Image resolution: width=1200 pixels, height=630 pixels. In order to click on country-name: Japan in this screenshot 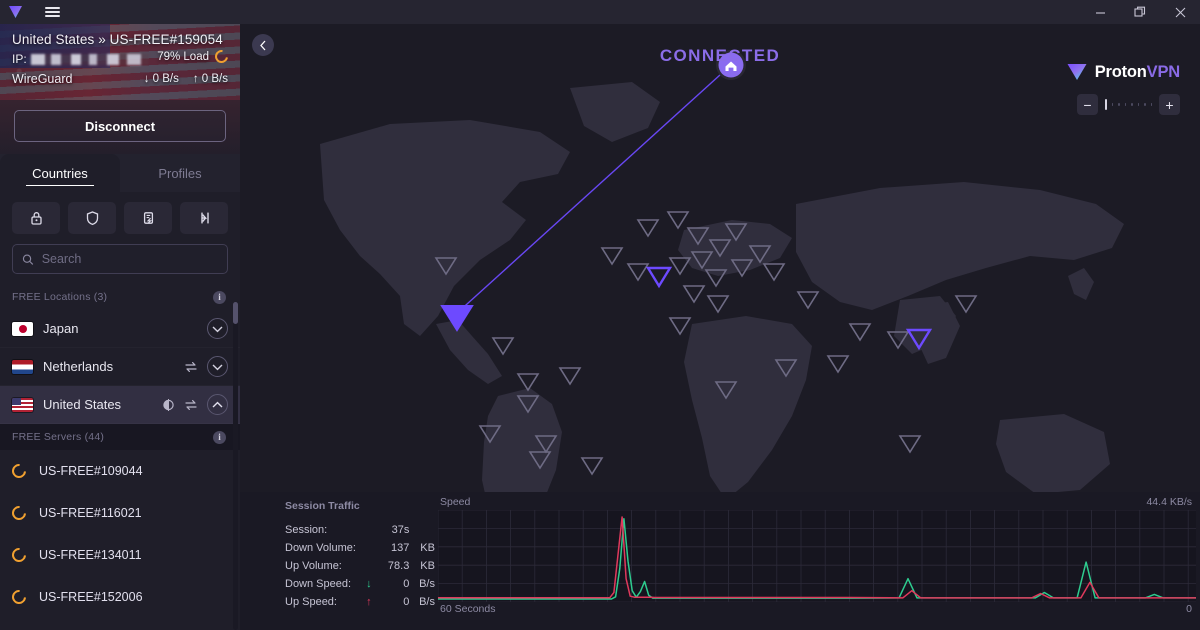, I will do `click(61, 328)`.